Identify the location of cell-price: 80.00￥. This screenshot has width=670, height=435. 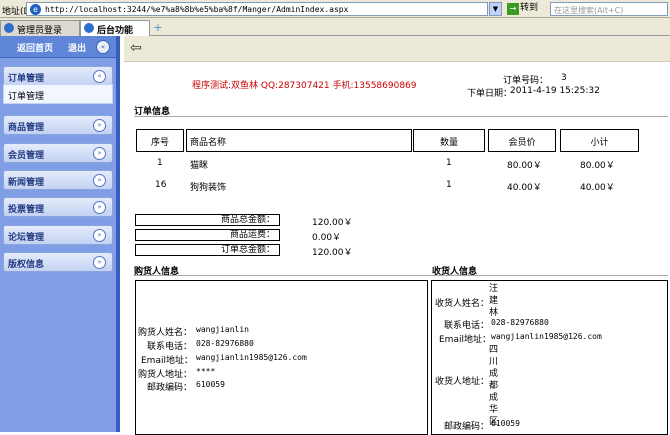
(524, 166).